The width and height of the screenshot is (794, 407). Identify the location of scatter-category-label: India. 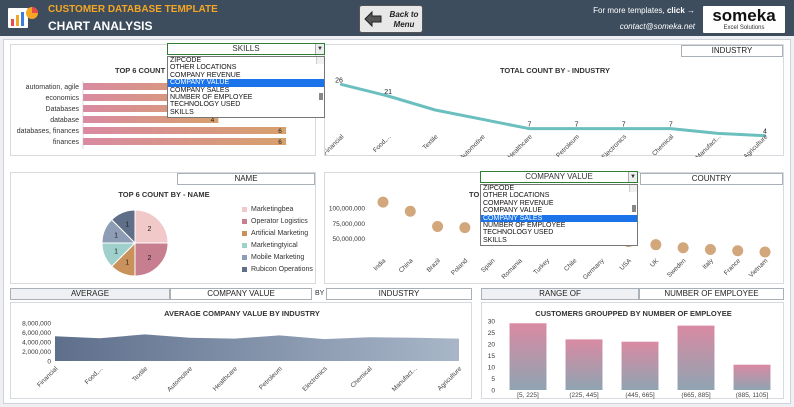
(379, 264).